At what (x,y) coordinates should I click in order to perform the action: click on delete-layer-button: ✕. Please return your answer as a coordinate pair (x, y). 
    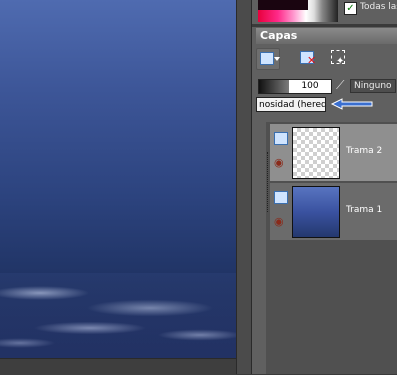
    Looking at the image, I should click on (307, 58).